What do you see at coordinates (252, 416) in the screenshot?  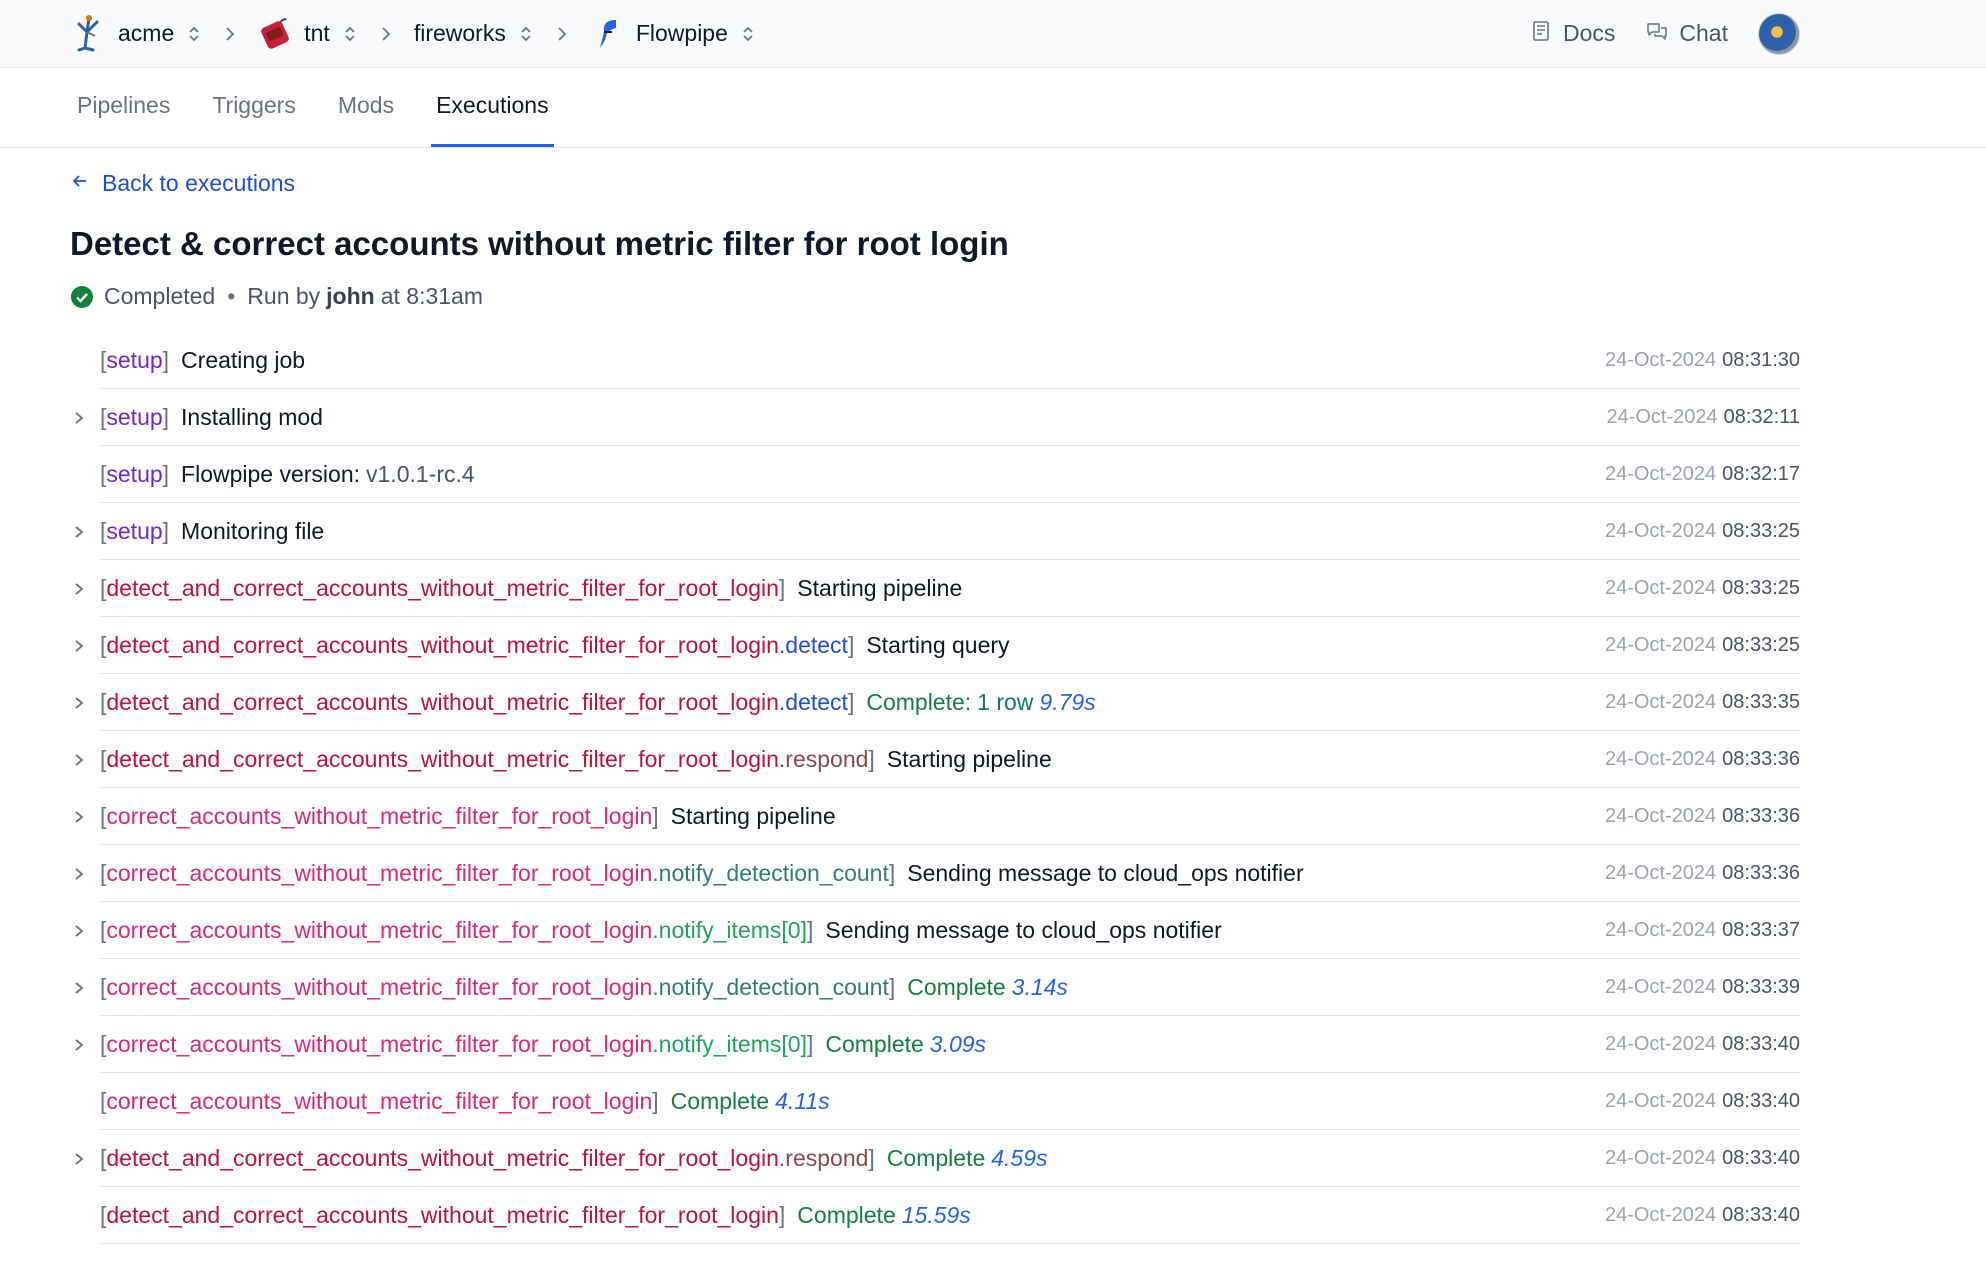 I see `log-text: Installing mod` at bounding box center [252, 416].